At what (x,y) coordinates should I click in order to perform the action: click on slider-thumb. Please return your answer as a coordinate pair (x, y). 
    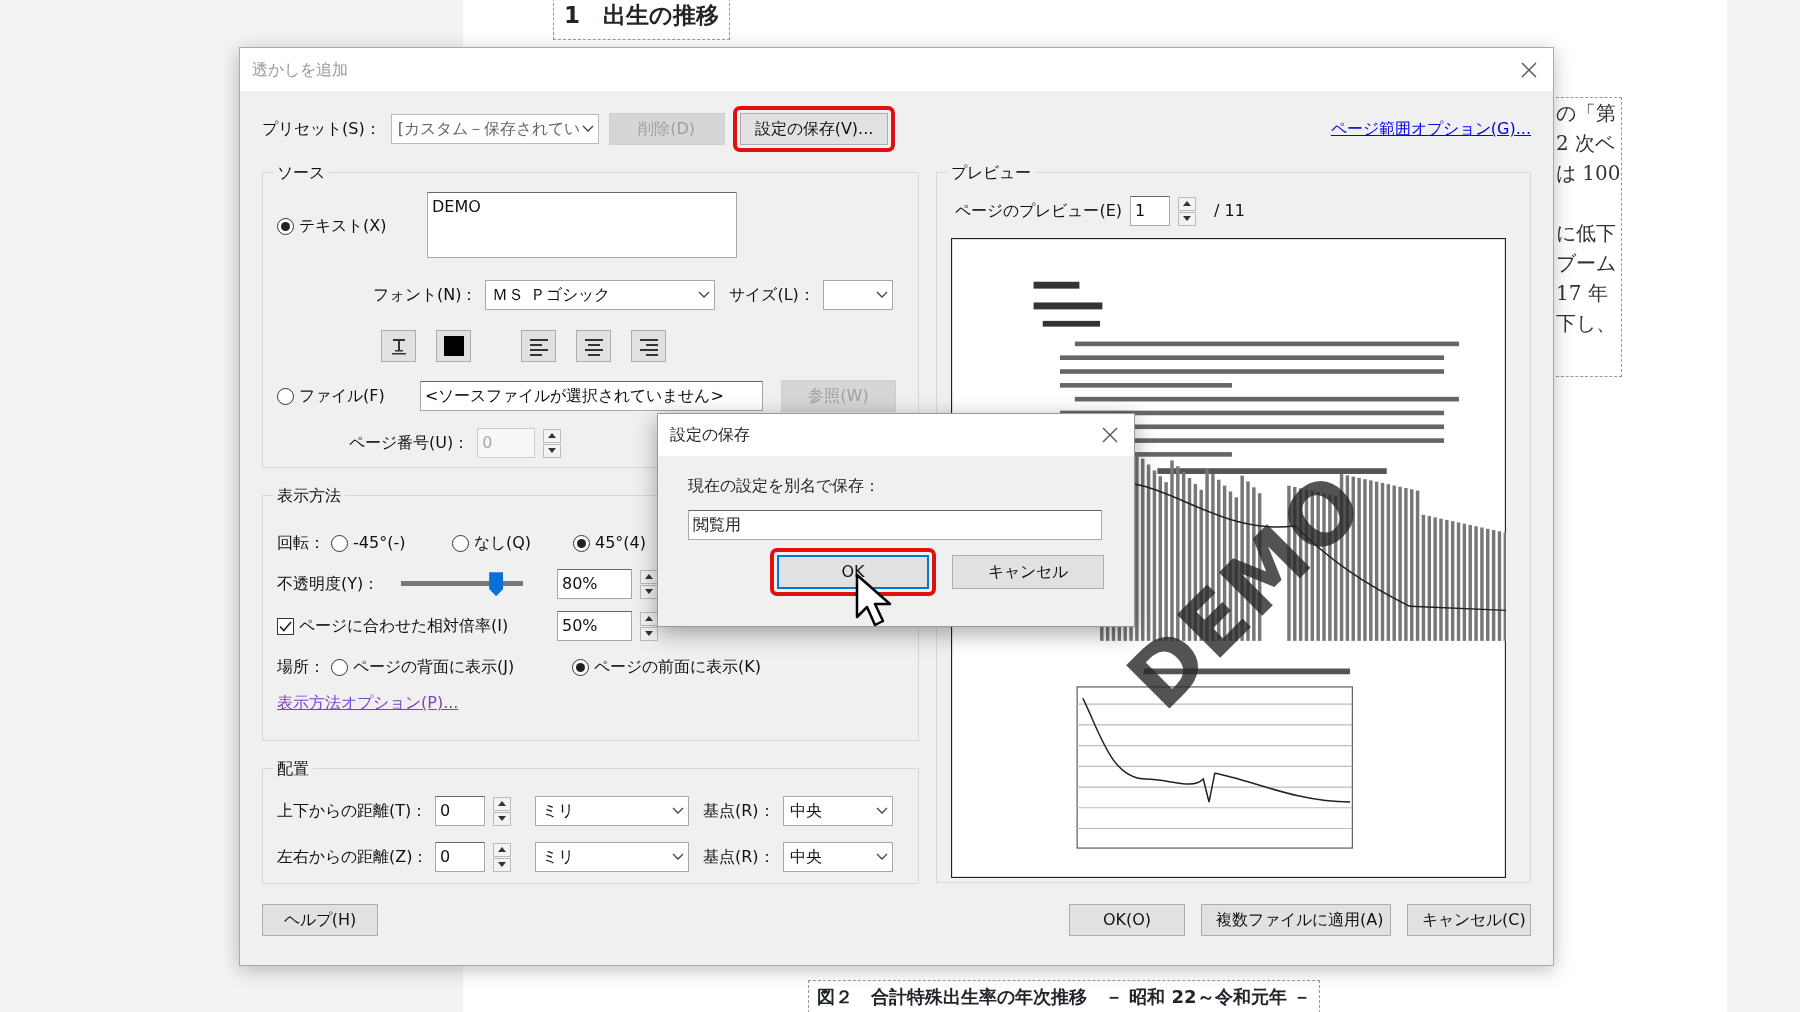
    Looking at the image, I should click on (496, 584).